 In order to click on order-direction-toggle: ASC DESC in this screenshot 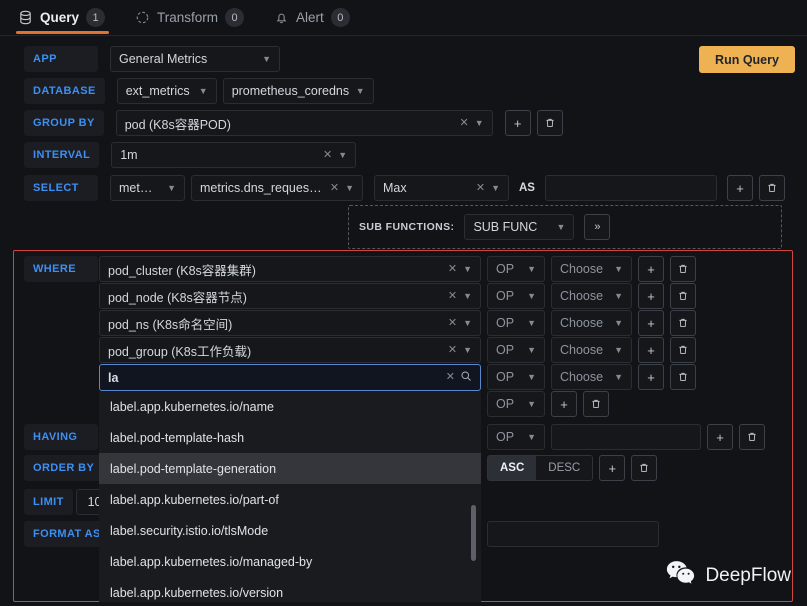, I will do `click(540, 468)`.